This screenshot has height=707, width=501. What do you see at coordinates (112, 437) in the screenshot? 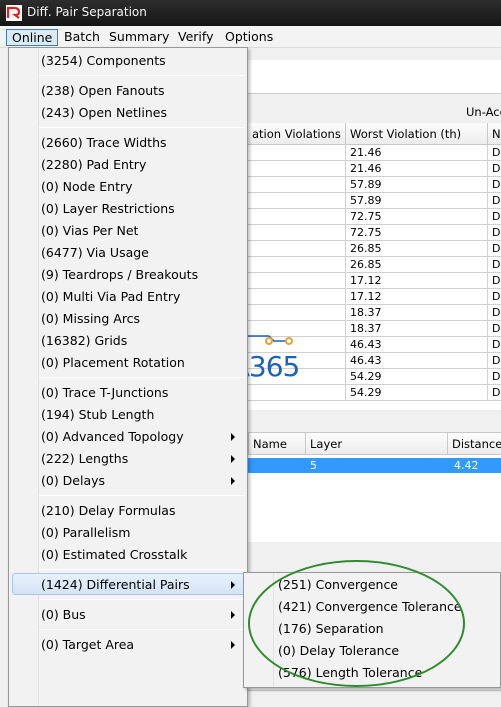
I see `menu-item-advanced-topology: (0) Advanced Topology` at bounding box center [112, 437].